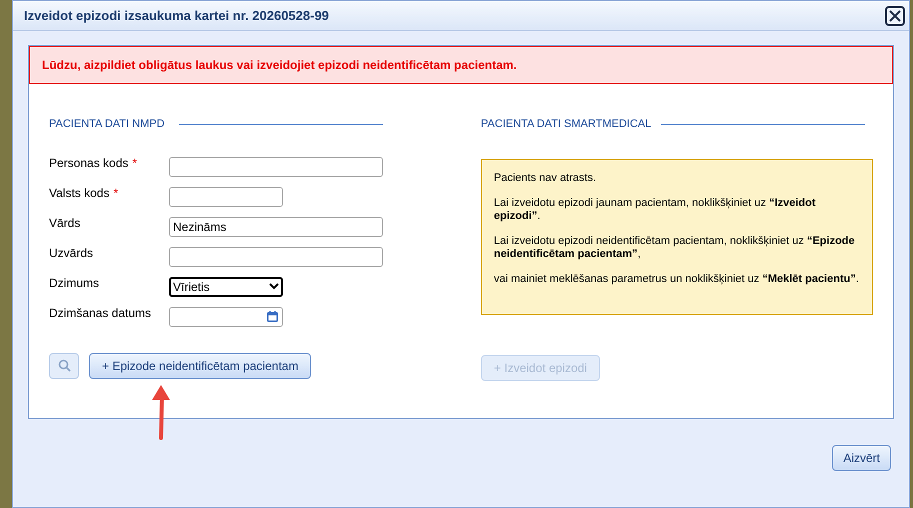  What do you see at coordinates (566, 124) in the screenshot?
I see `section-heading: PACIENTA DATI SMARTMEDICAL` at bounding box center [566, 124].